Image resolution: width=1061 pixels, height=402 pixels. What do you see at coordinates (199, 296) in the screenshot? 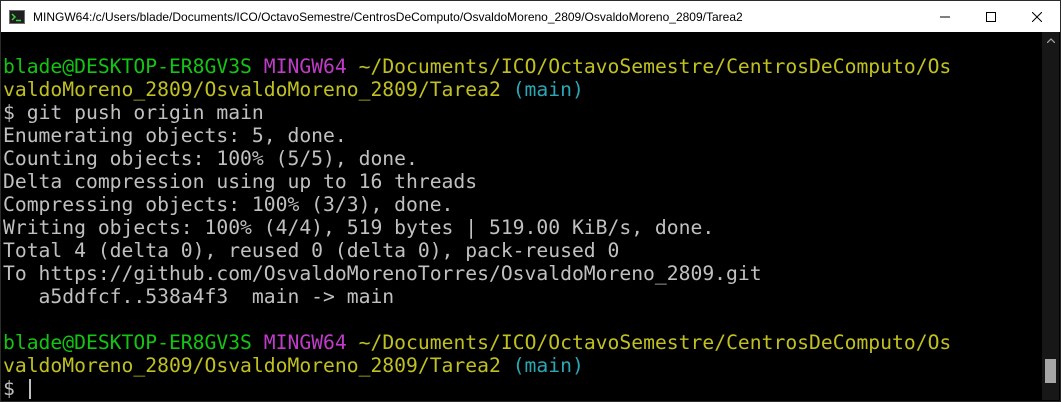
I see `output-line: a5ddfcf..538a4f3 main -> main` at bounding box center [199, 296].